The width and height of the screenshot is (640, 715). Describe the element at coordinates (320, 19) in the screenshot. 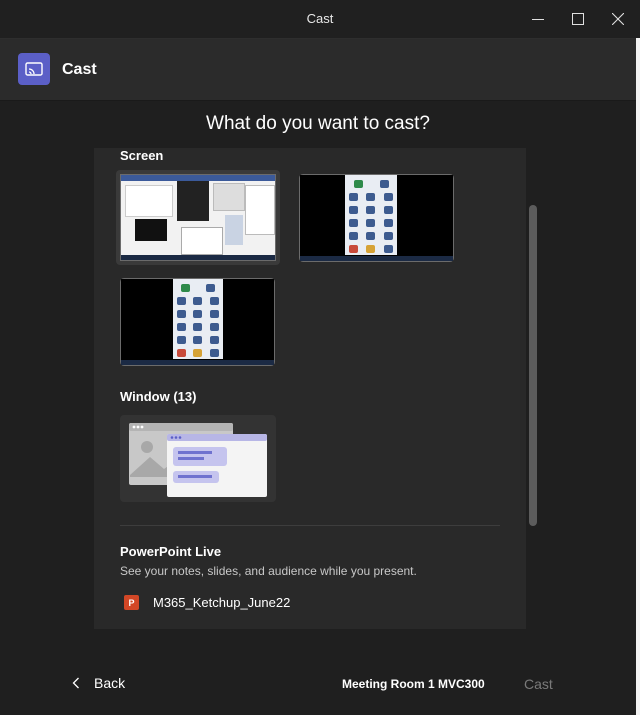

I see `title-bar: Cast` at that location.